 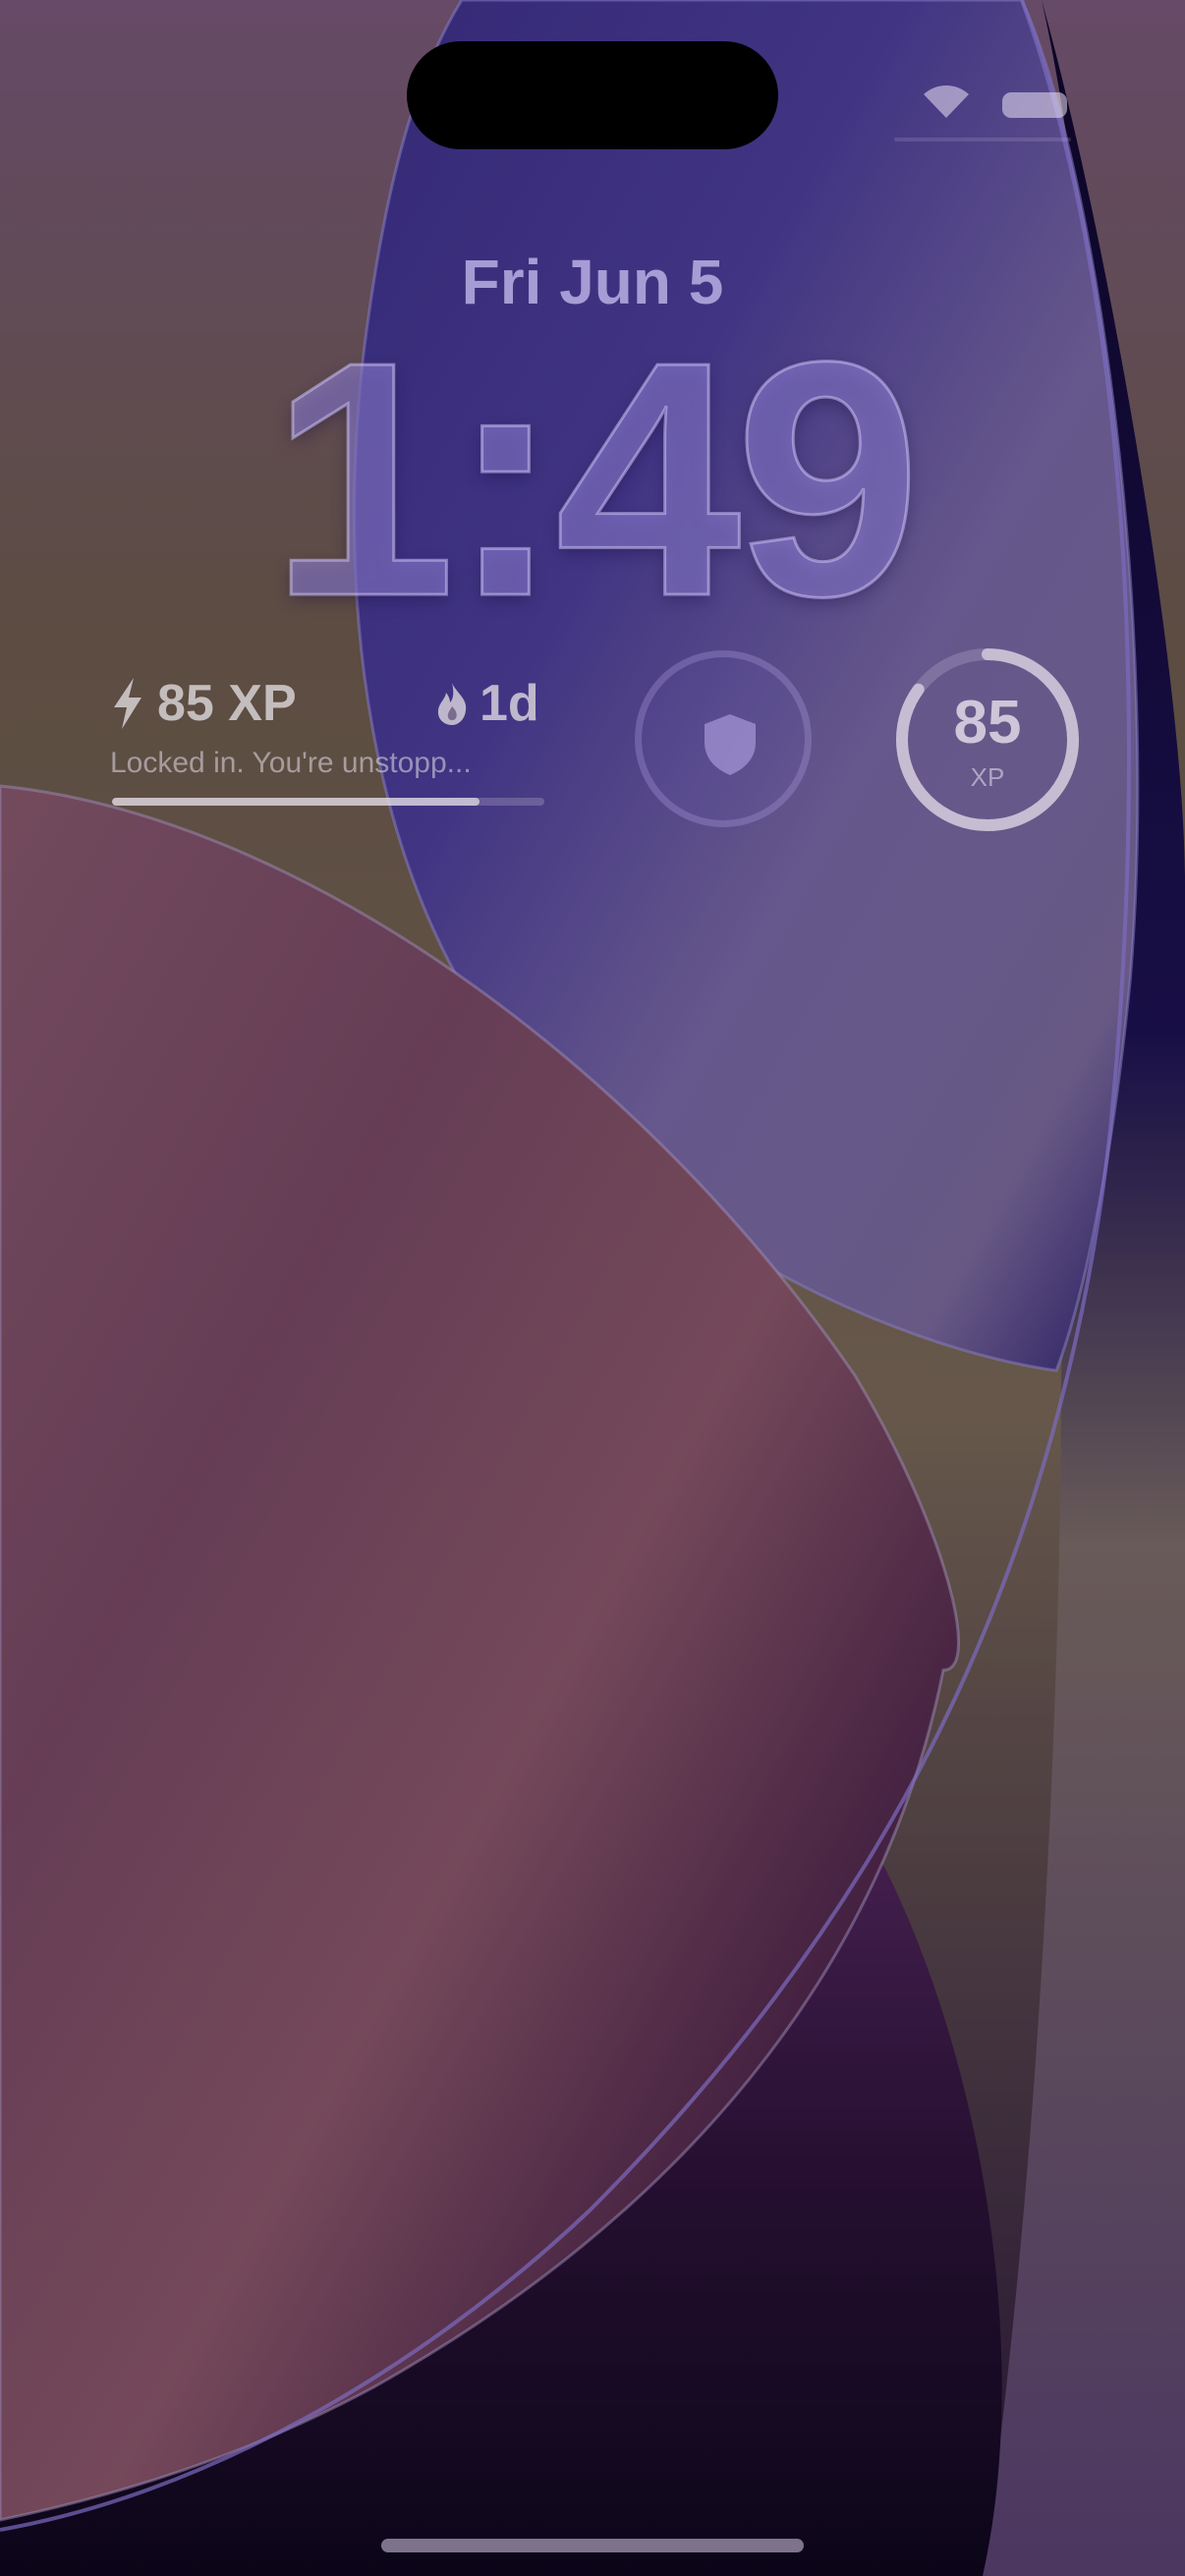 What do you see at coordinates (509, 703) in the screenshot?
I see `streak-value: 1d` at bounding box center [509, 703].